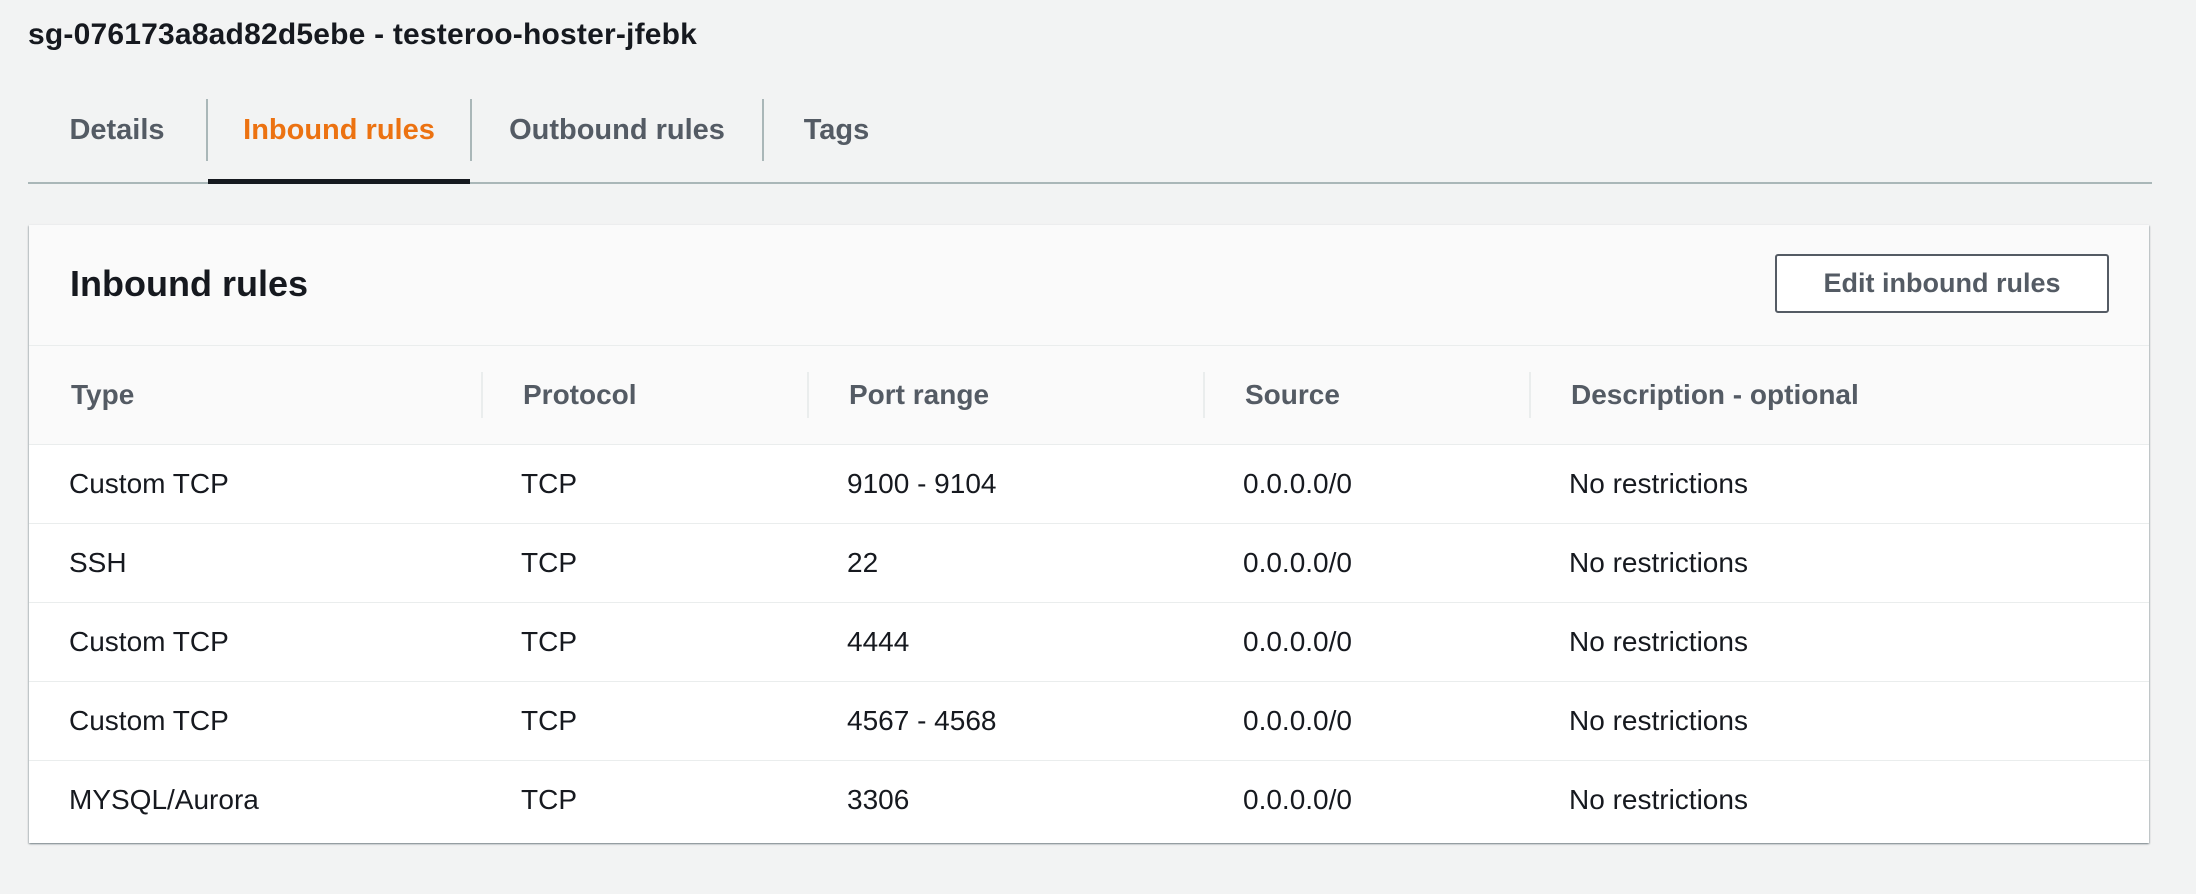 The width and height of the screenshot is (2196, 894). I want to click on column-label: Port range, so click(919, 394).